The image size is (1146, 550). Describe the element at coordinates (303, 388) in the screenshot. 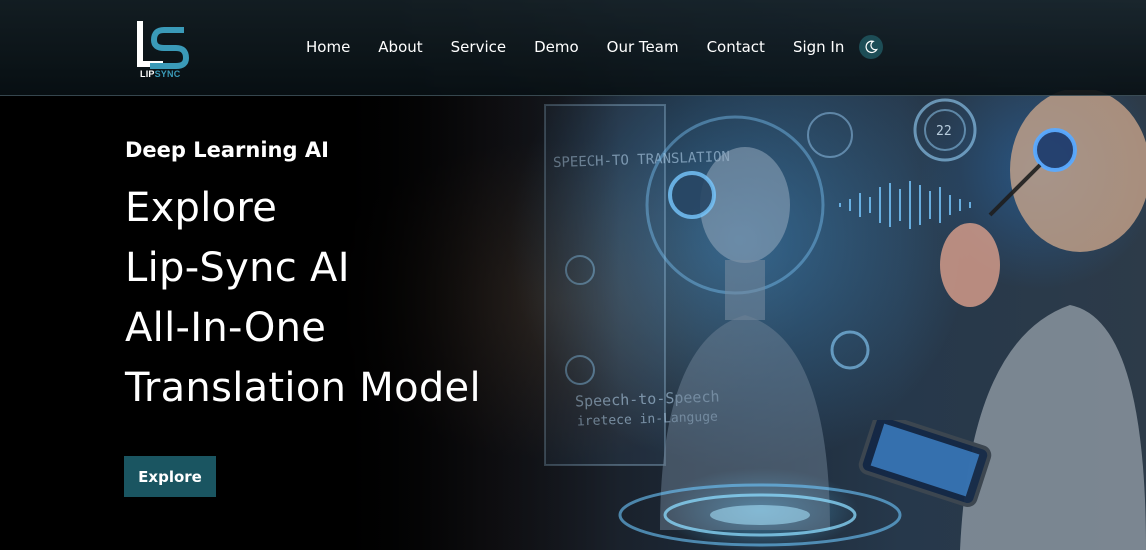

I see `hero-headline-line: Translation Model` at that location.